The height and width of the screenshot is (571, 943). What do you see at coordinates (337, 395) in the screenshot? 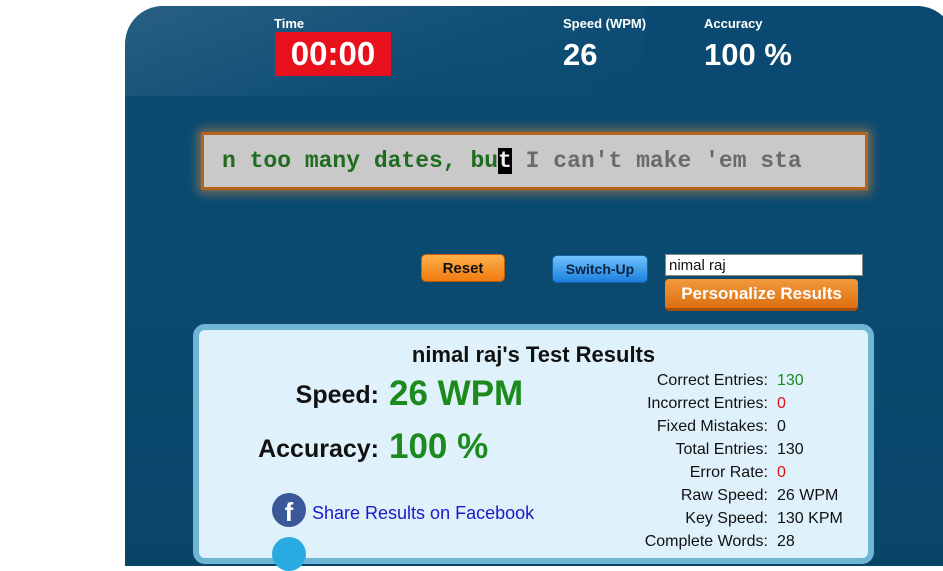
I see `result-speed-label: Speed:` at bounding box center [337, 395].